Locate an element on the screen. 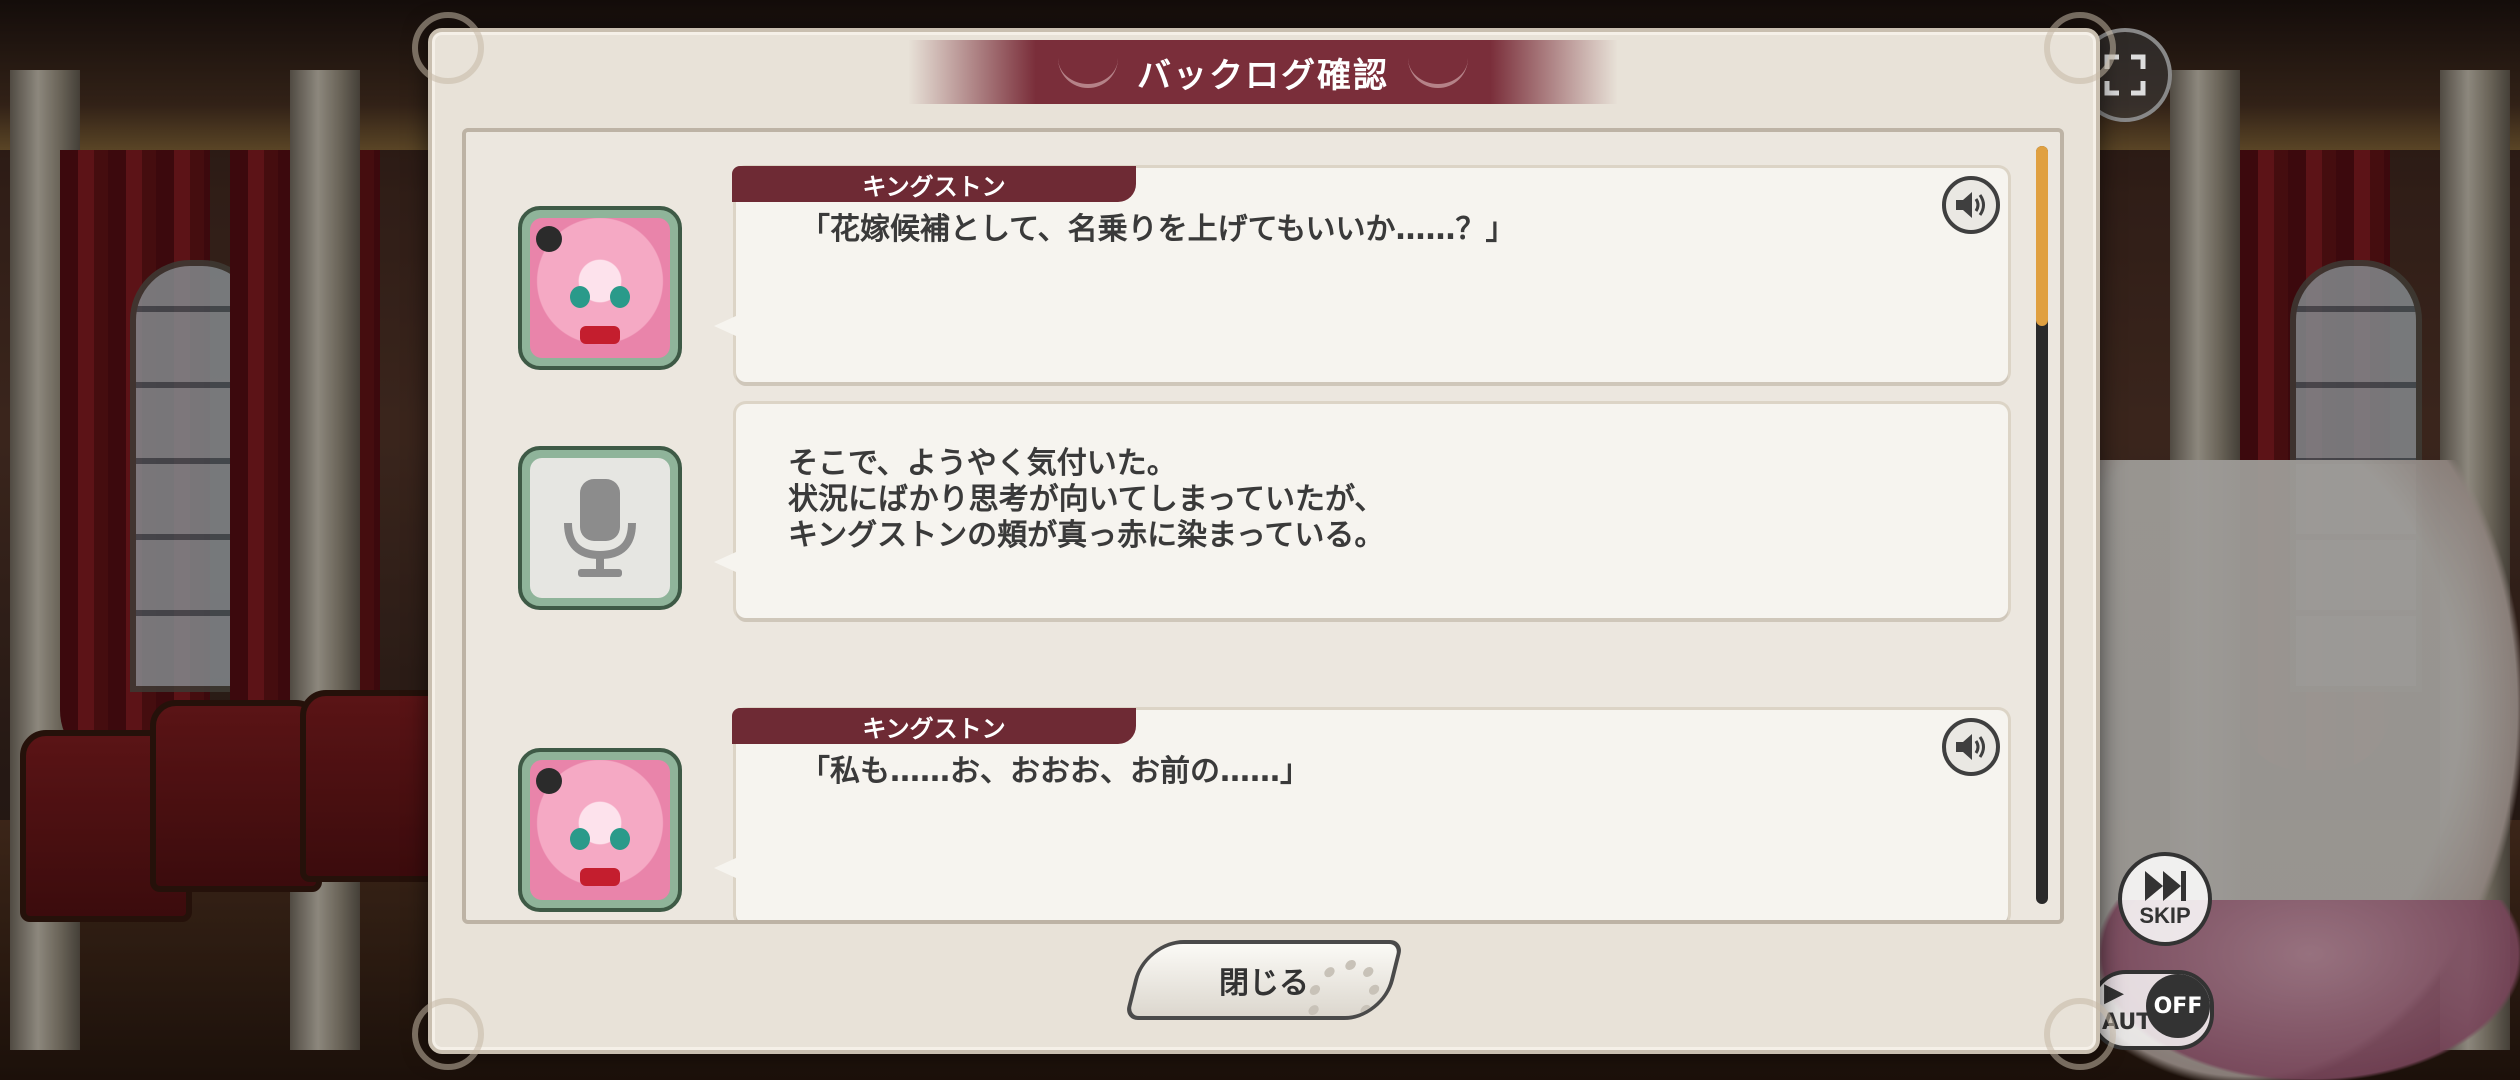 This screenshot has width=2520, height=1080. dialogue-text: 「花嫁候補として、名乗りを上げてもいいか……？」 is located at coordinates (1158, 229).